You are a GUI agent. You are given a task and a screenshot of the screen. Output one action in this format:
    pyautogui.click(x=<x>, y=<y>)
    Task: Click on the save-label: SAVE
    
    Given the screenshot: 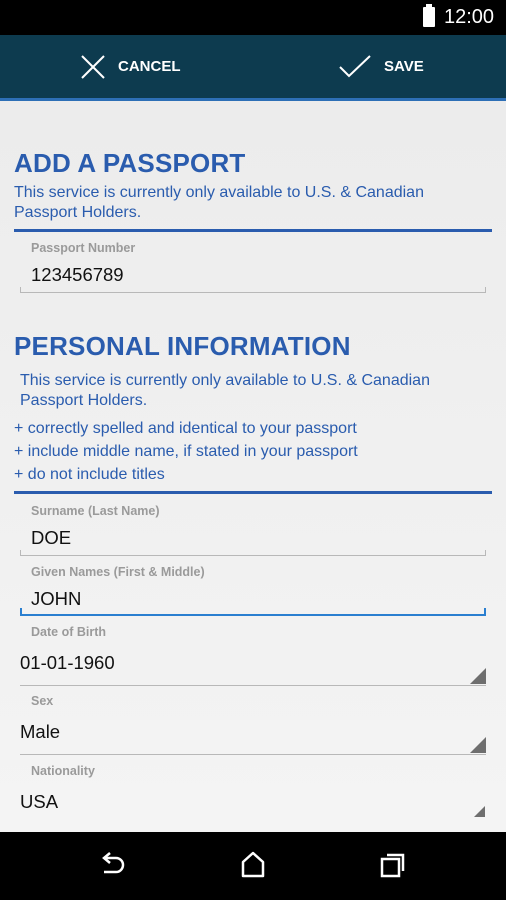 What is the action you would take?
    pyautogui.click(x=404, y=66)
    